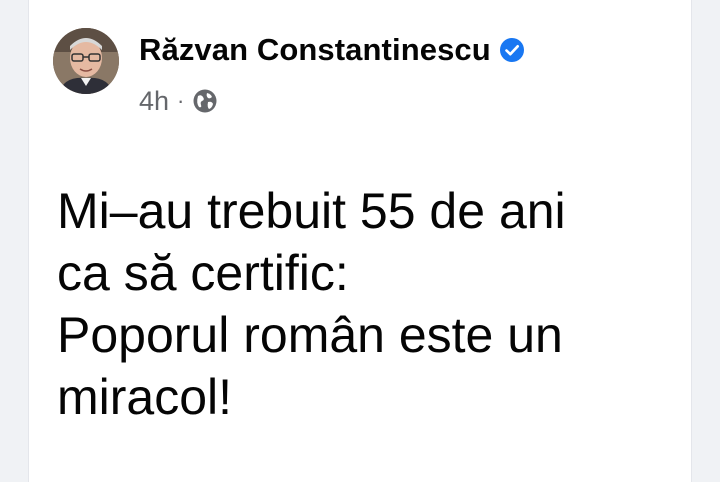 The height and width of the screenshot is (482, 720). I want to click on post-meta: 4h ·, so click(178, 101).